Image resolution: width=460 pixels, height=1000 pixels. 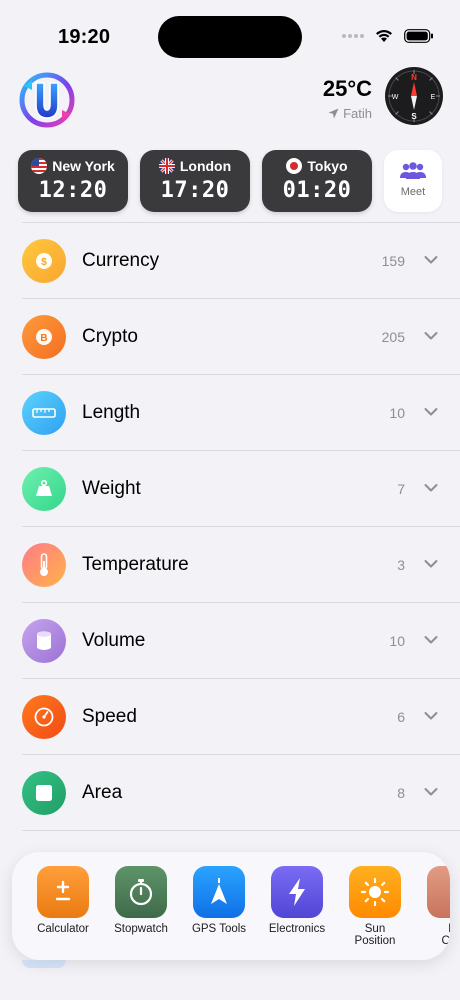 What do you see at coordinates (111, 412) in the screenshot?
I see `category-label: Length` at bounding box center [111, 412].